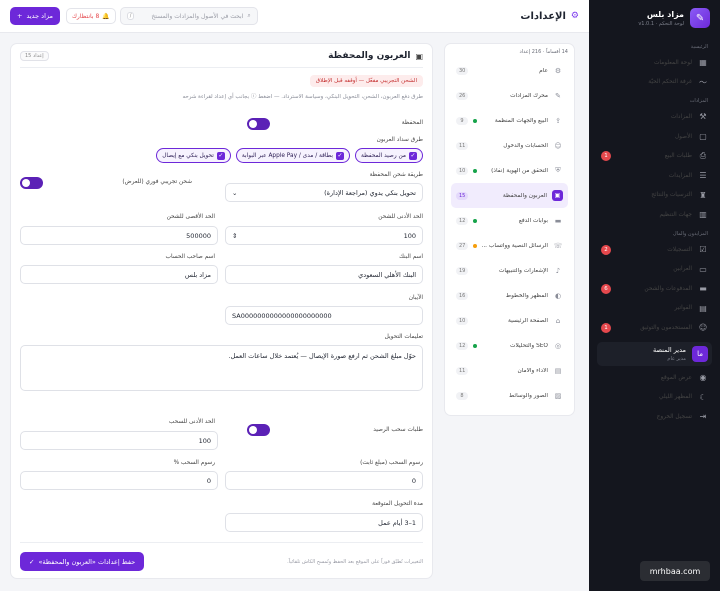  I want to click on sidebar-item-users: ☺ المستخدمون والتوثيق 1, so click(654, 328).